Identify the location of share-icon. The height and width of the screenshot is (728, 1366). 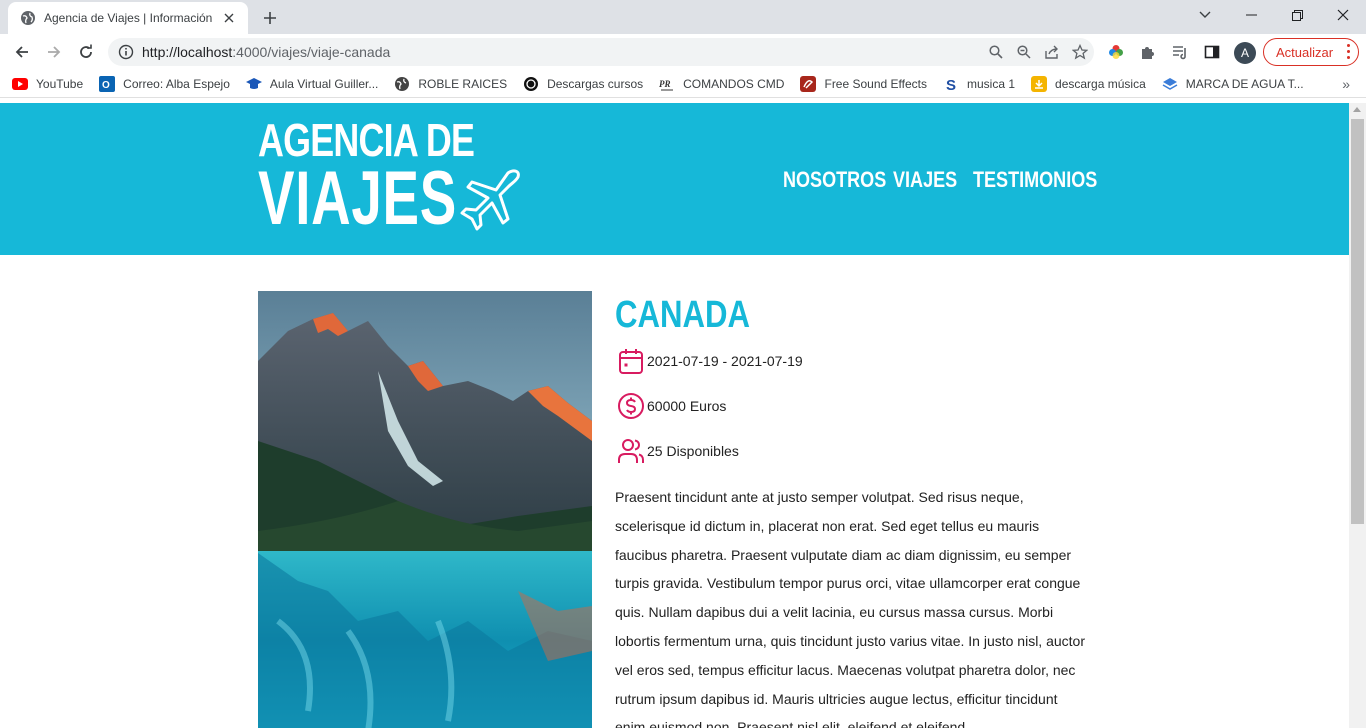
(1052, 52).